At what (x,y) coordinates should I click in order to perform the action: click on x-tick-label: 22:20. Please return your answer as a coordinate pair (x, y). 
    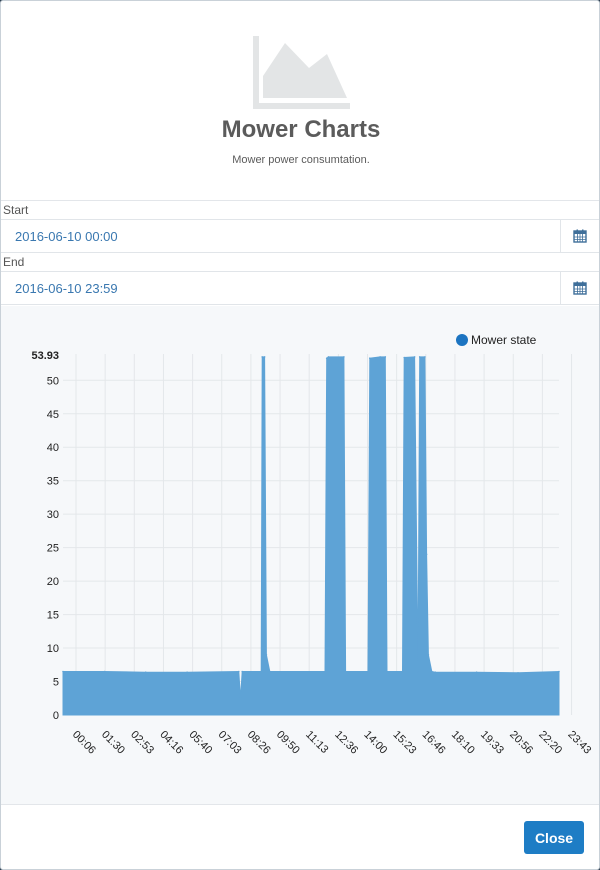
    Looking at the image, I should click on (550, 743).